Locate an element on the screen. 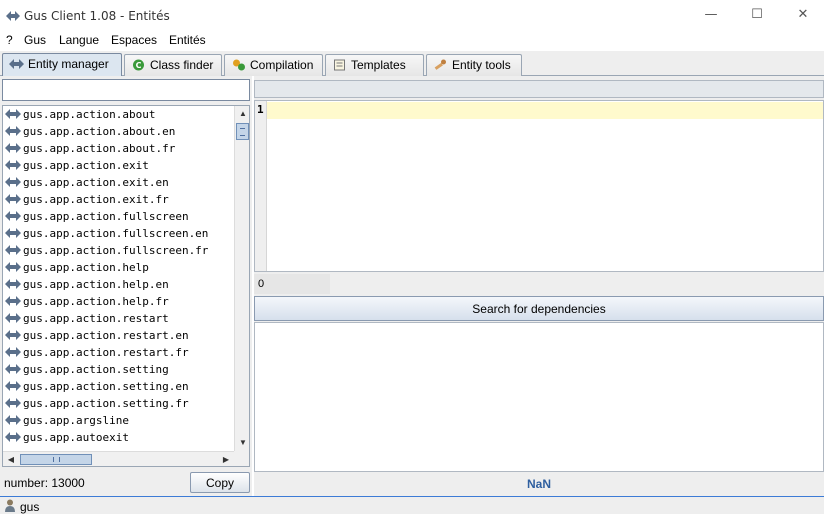 Image resolution: width=824 pixels, height=514 pixels. scroll-down-icon: ▼ is located at coordinates (242, 443).